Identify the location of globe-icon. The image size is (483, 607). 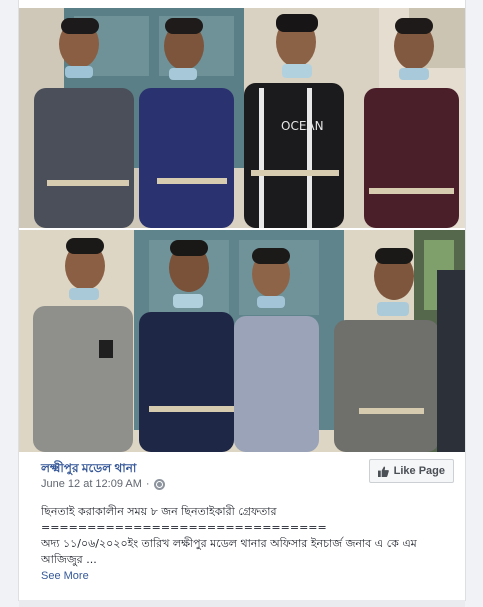
(159, 484).